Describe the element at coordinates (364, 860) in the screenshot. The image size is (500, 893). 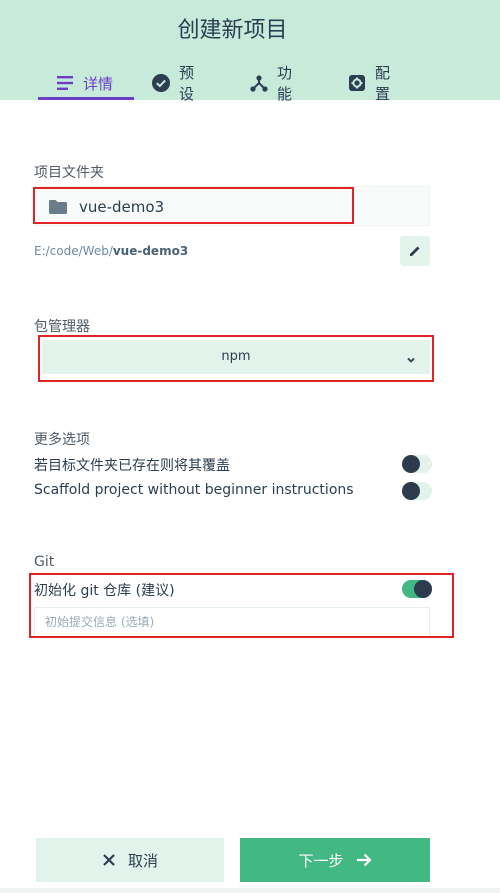
I see `arrow-right-icon` at that location.